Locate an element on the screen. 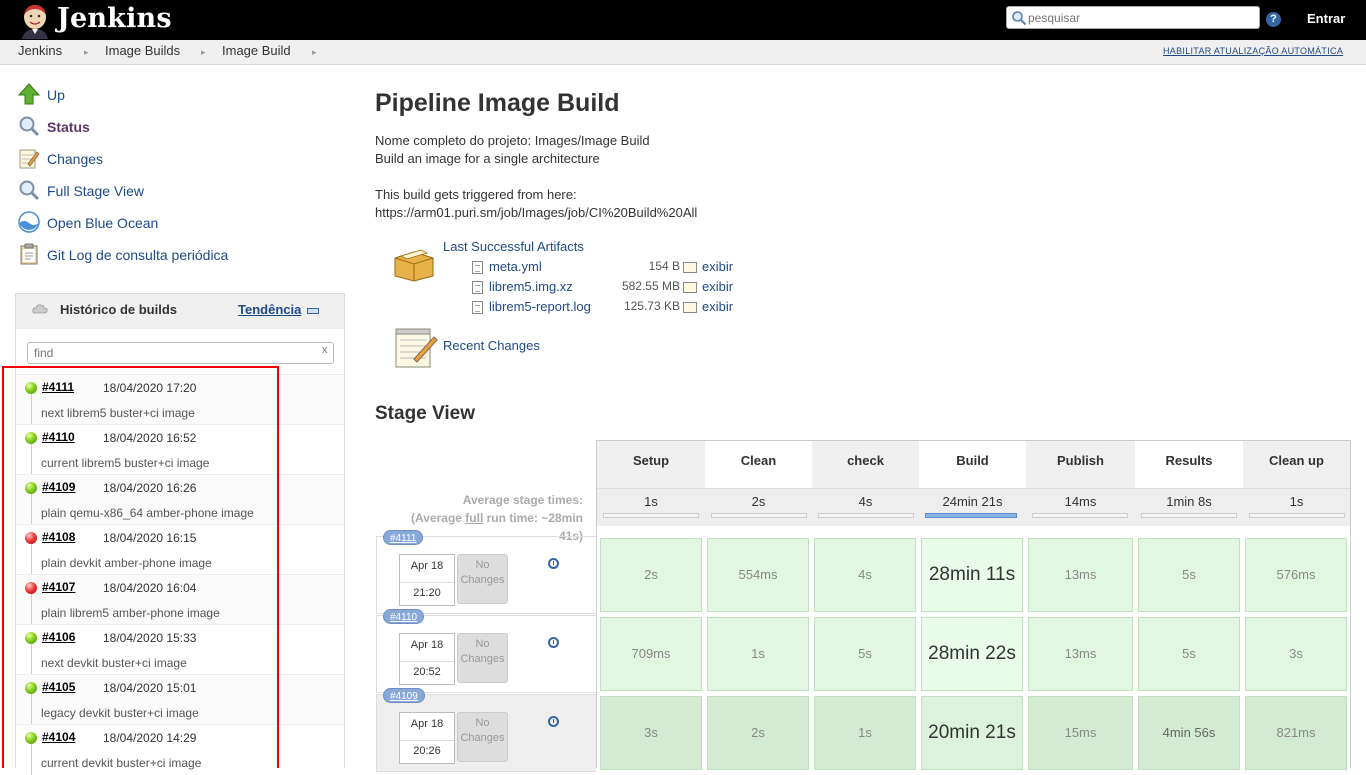 This screenshot has height=775, width=1366. stage-cell: 28min 11s is located at coordinates (972, 575).